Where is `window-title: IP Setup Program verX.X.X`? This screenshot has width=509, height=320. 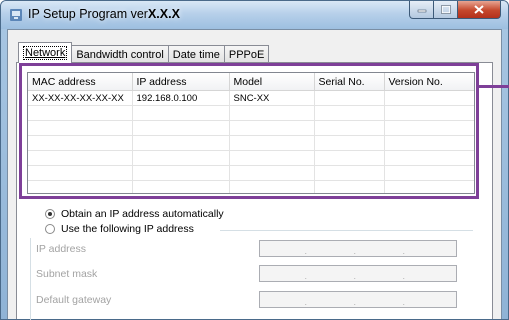 window-title: IP Setup Program verX.X.X is located at coordinates (104, 14).